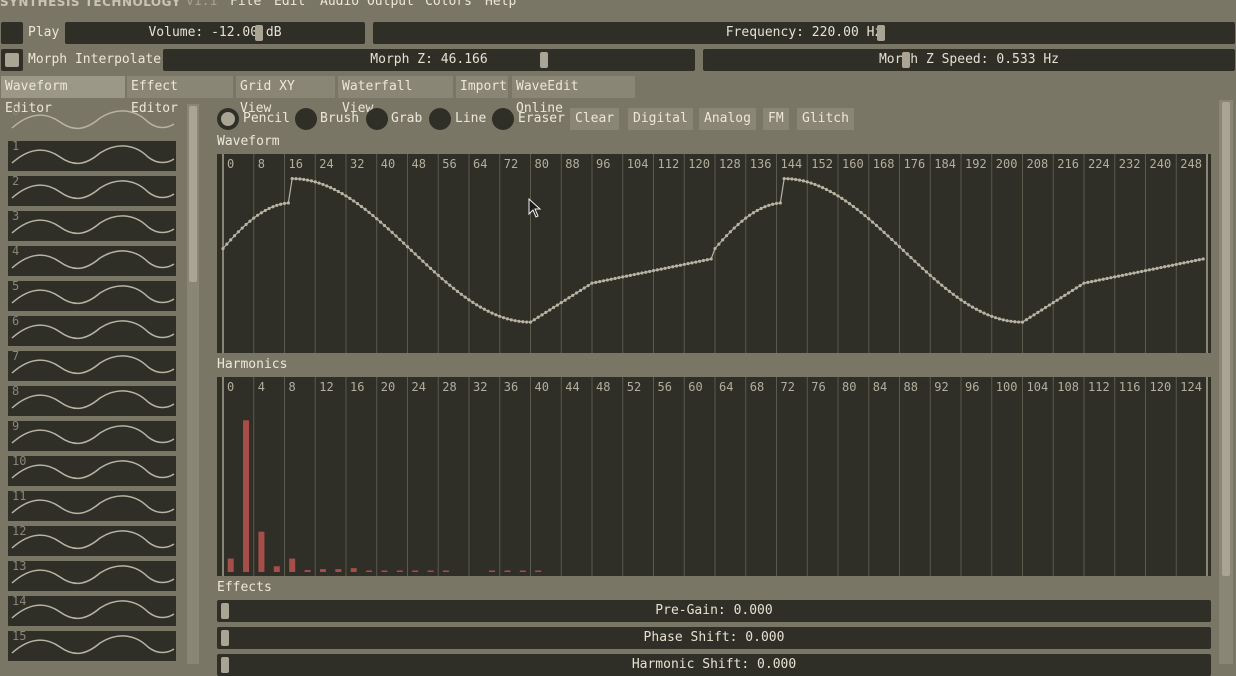 The width and height of the screenshot is (1236, 676). I want to click on phase-shift-slider: Phase Shift: 0.000, so click(714, 638).